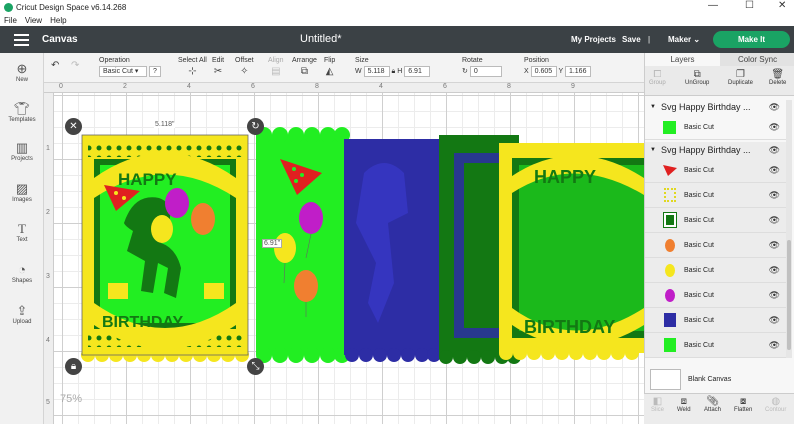 Image resolution: width=794 pixels, height=424 pixels. What do you see at coordinates (218, 71) in the screenshot?
I see `scissors-icon: ✂` at bounding box center [218, 71].